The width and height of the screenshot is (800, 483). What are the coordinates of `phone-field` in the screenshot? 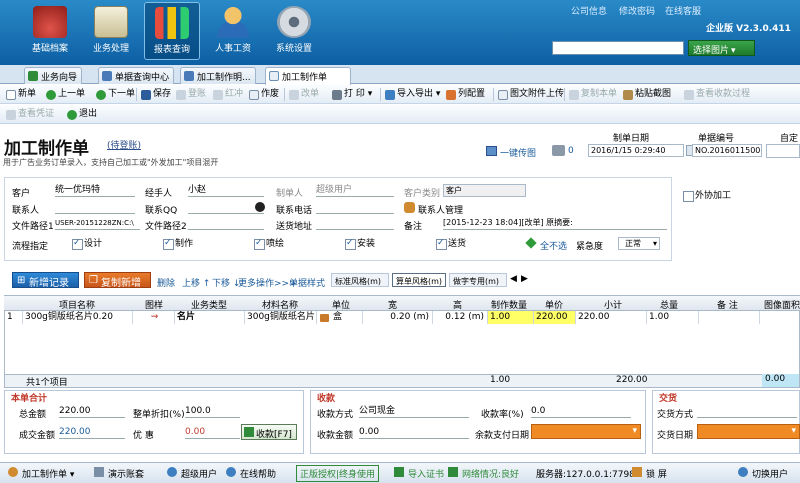 It's located at (355, 207).